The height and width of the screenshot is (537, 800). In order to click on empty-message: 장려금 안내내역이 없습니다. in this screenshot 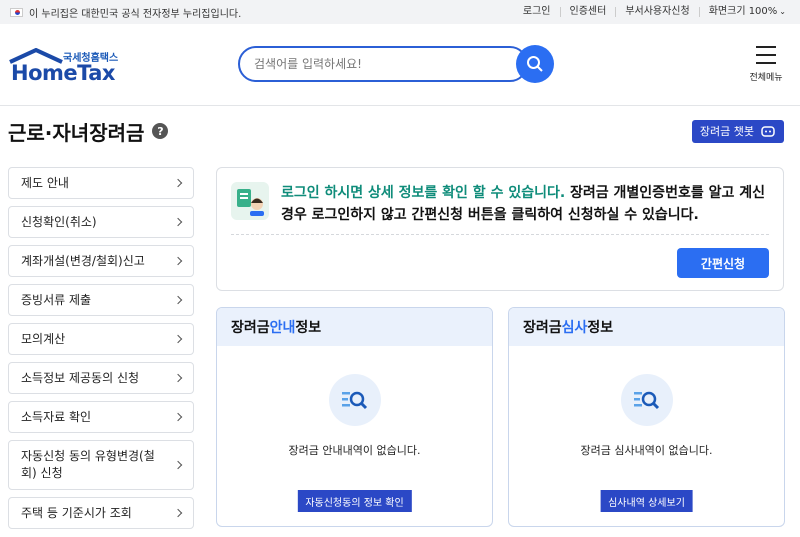, I will do `click(354, 450)`.